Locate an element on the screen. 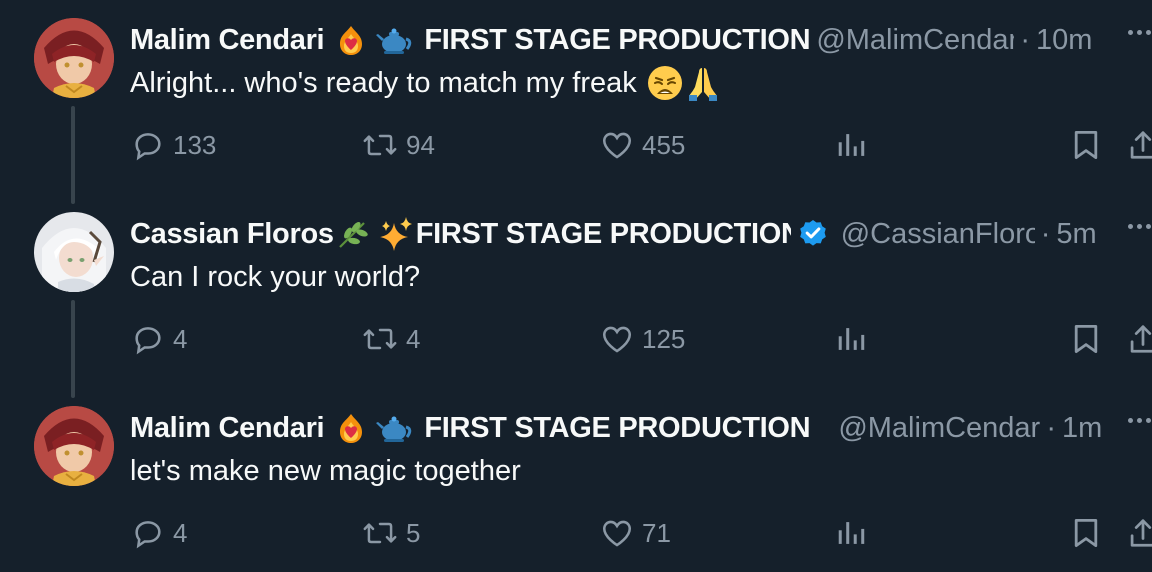 The height and width of the screenshot is (572, 1152). like-count: 125 is located at coordinates (664, 338).